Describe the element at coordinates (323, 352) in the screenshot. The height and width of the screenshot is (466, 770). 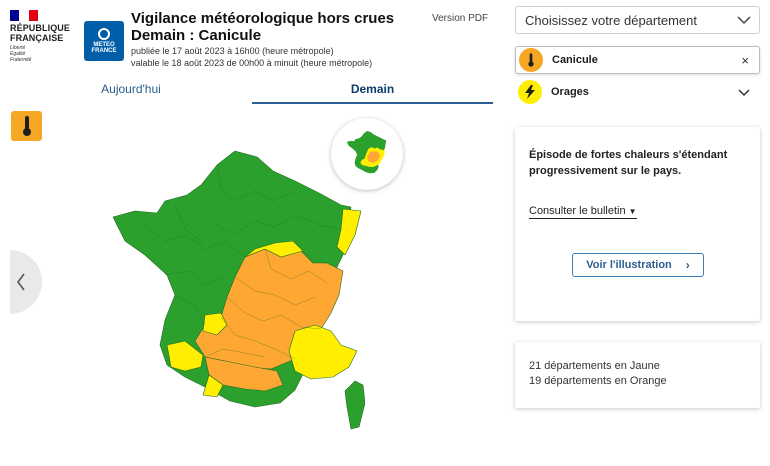
I see `map-zone-southeast-yellow` at that location.